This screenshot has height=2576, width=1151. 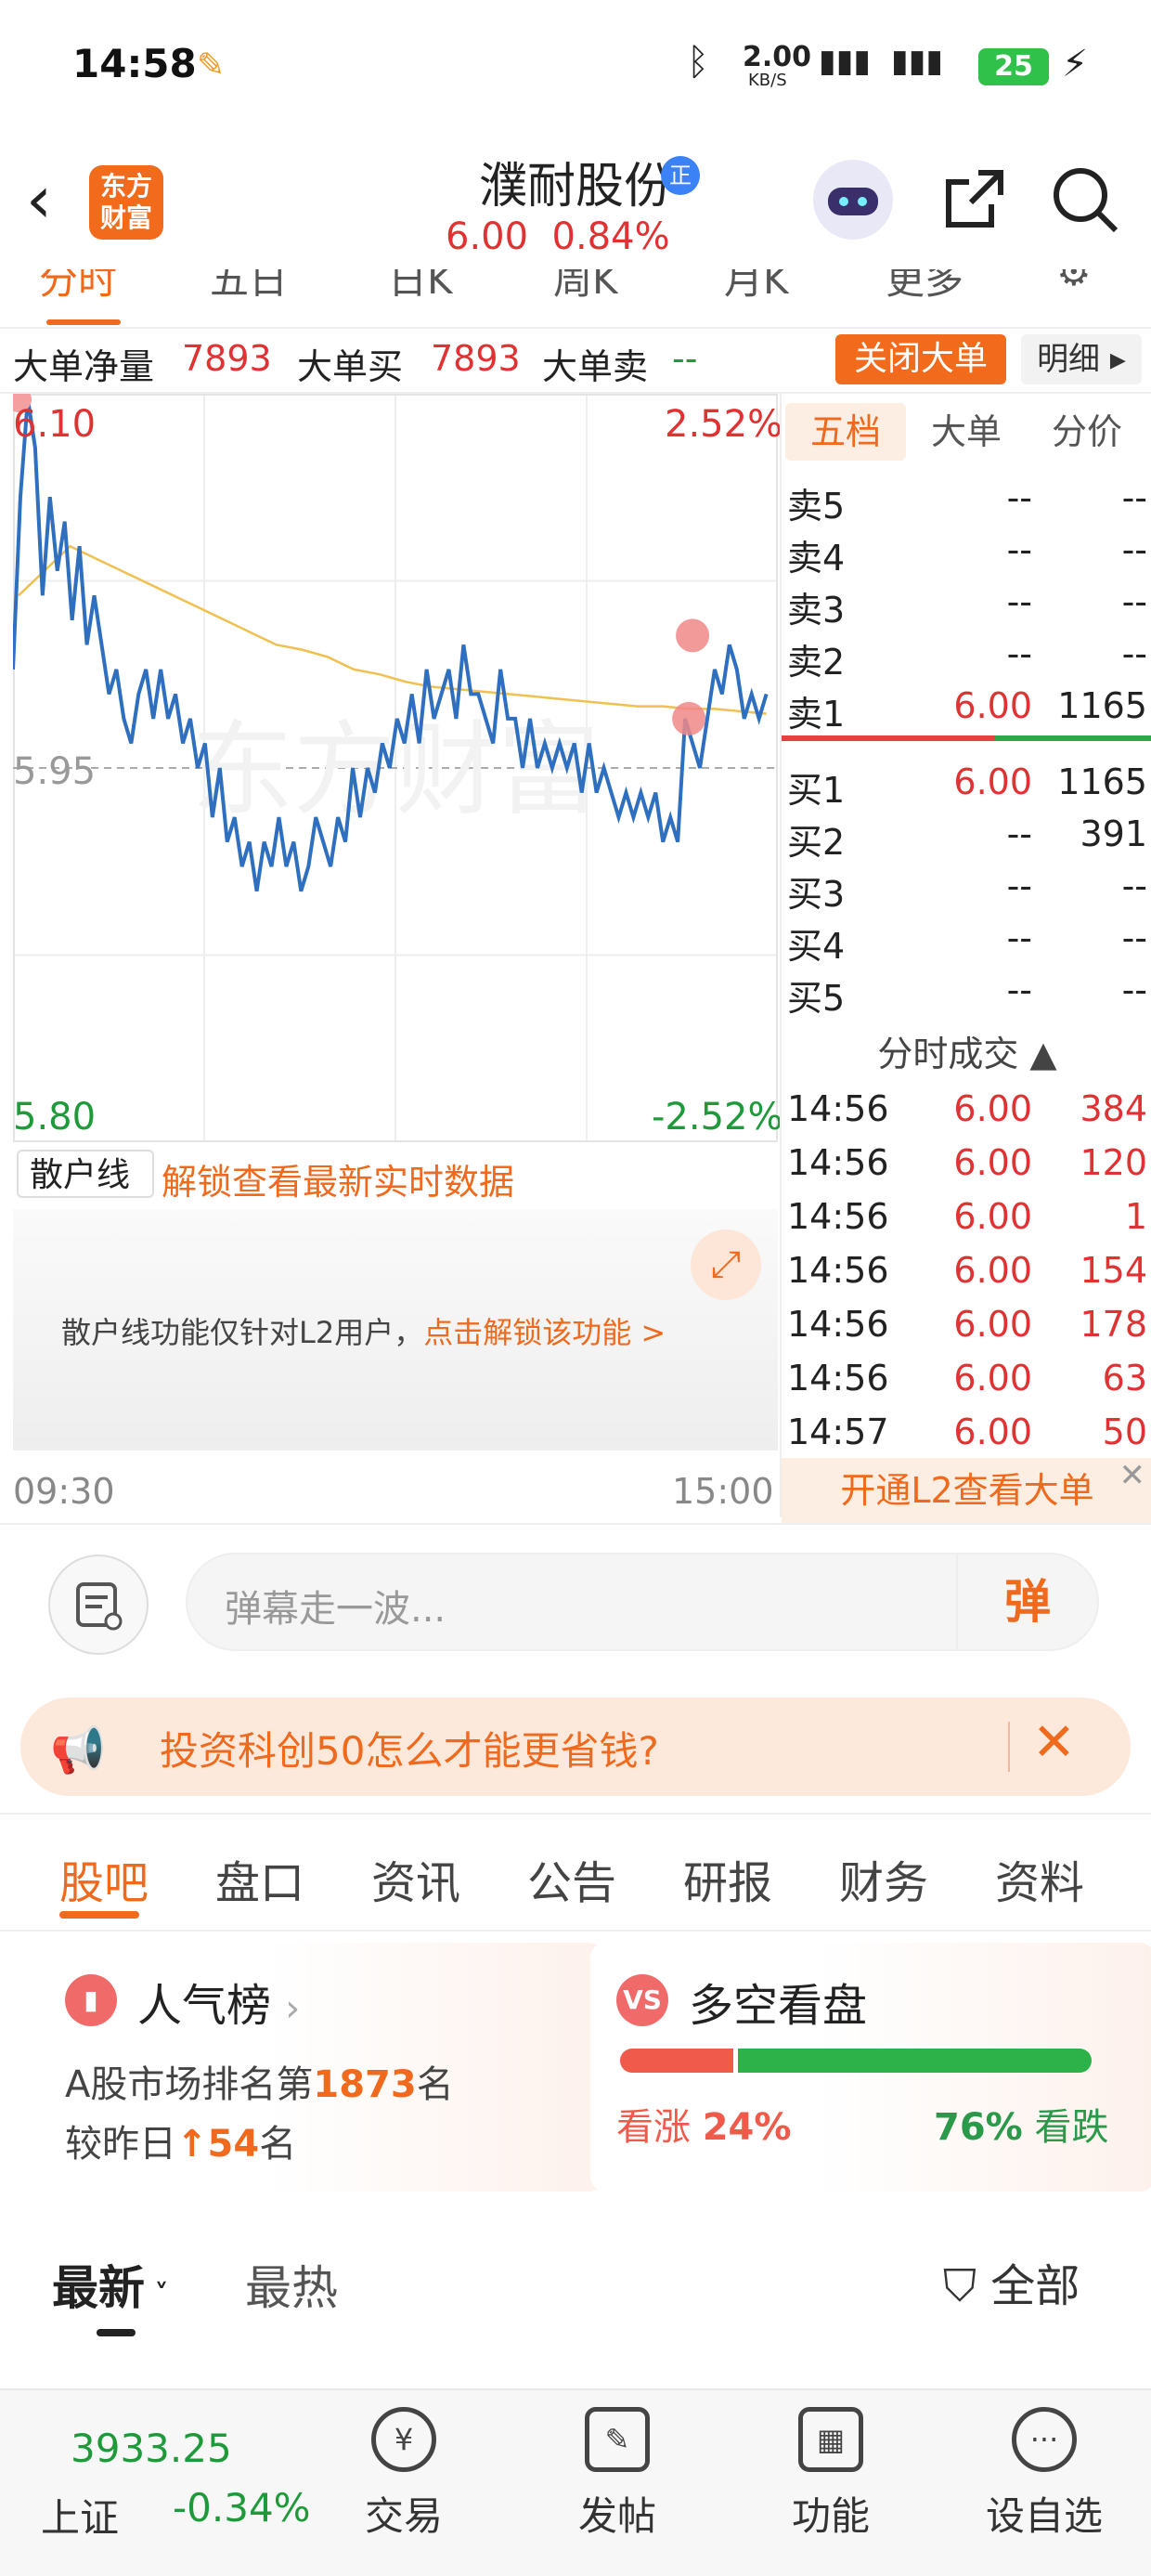 I want to click on bottom-nav: 3933.25 上证 -0.34% ¥ 交易 ✎ 发帖 ▦ 功能 ··· 设自选, so click(x=575, y=2482).